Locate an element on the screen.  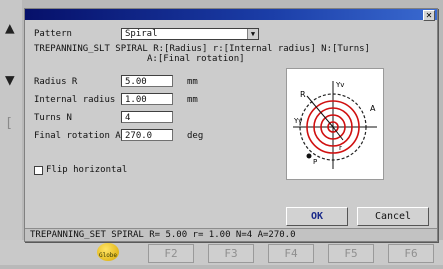
fkey-f4: F4 is located at coordinates (291, 253).